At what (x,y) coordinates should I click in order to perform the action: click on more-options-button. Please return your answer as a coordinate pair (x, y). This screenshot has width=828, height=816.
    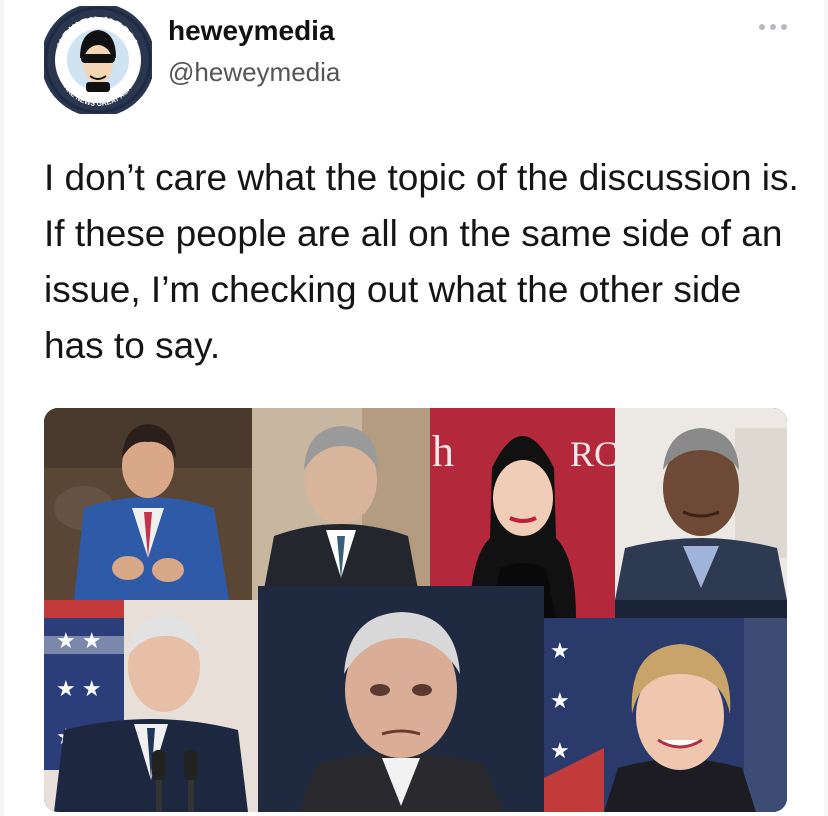
    Looking at the image, I should click on (773, 27).